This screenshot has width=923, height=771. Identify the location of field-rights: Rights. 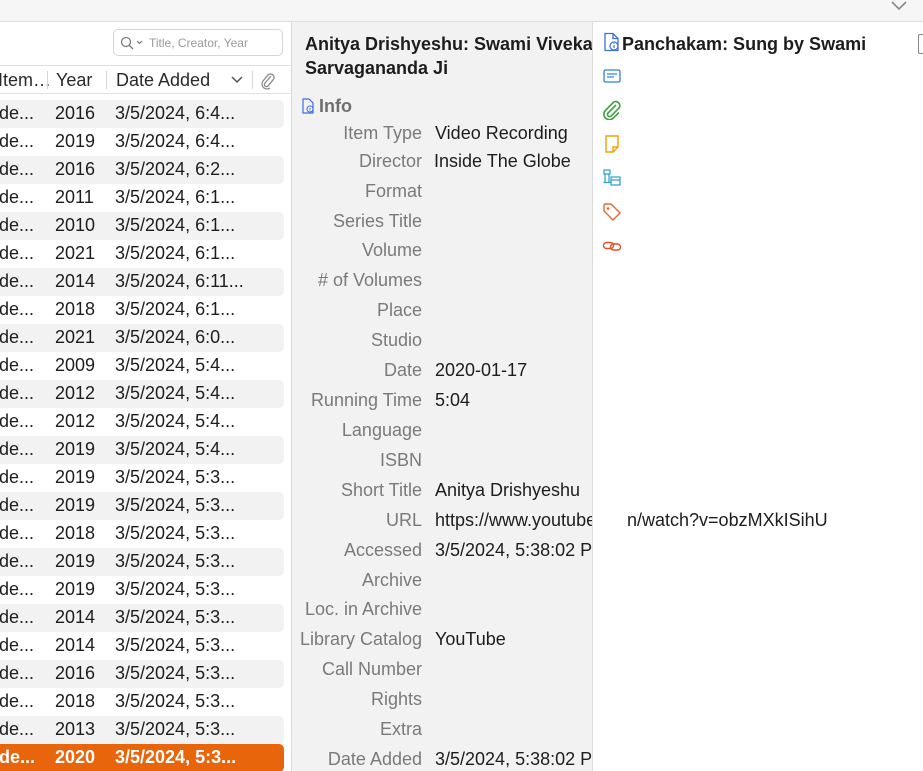
(442, 702).